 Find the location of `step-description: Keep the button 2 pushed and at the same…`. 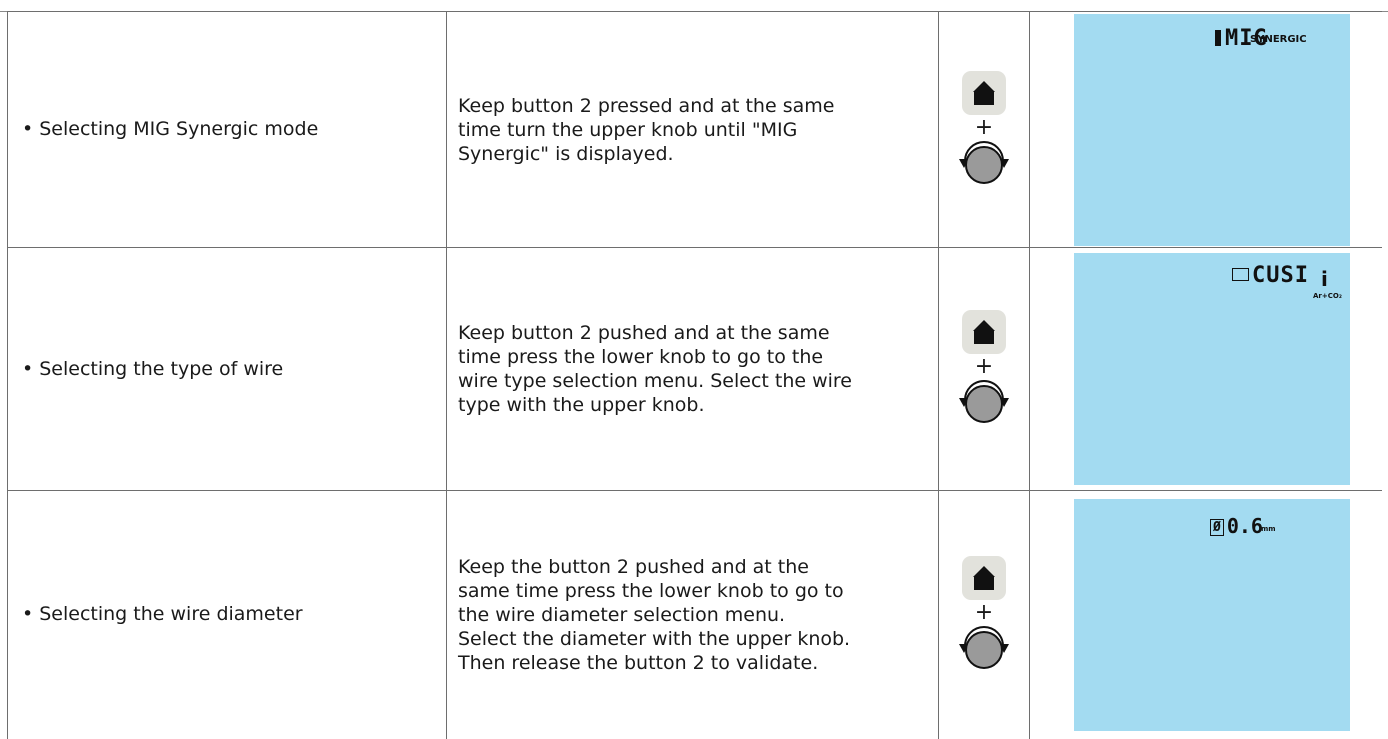

step-description: Keep the button 2 pushed and at the same… is located at coordinates (654, 614).